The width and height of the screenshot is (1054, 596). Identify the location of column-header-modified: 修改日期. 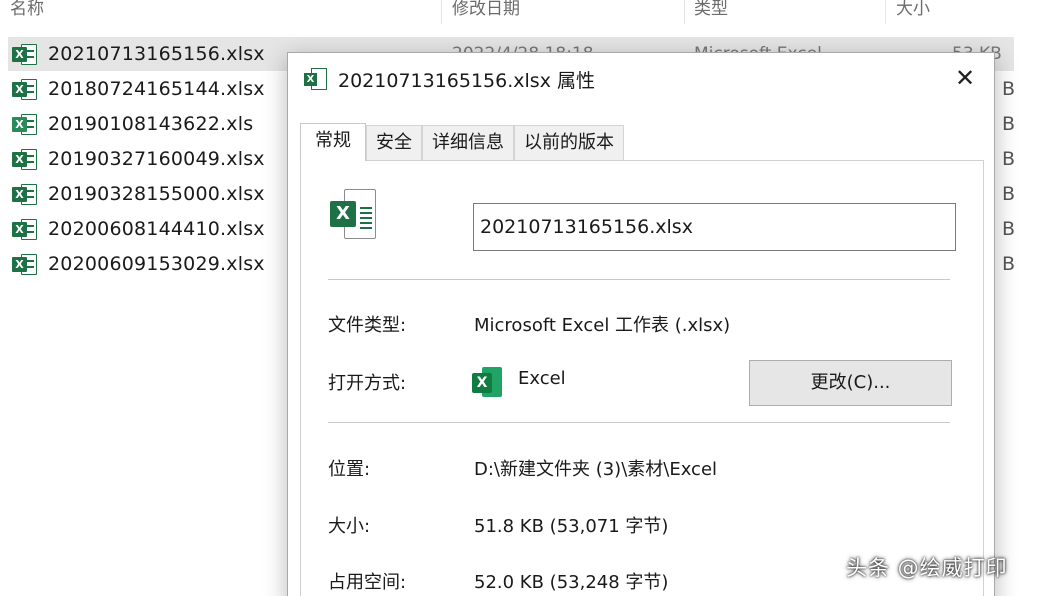
(486, 9).